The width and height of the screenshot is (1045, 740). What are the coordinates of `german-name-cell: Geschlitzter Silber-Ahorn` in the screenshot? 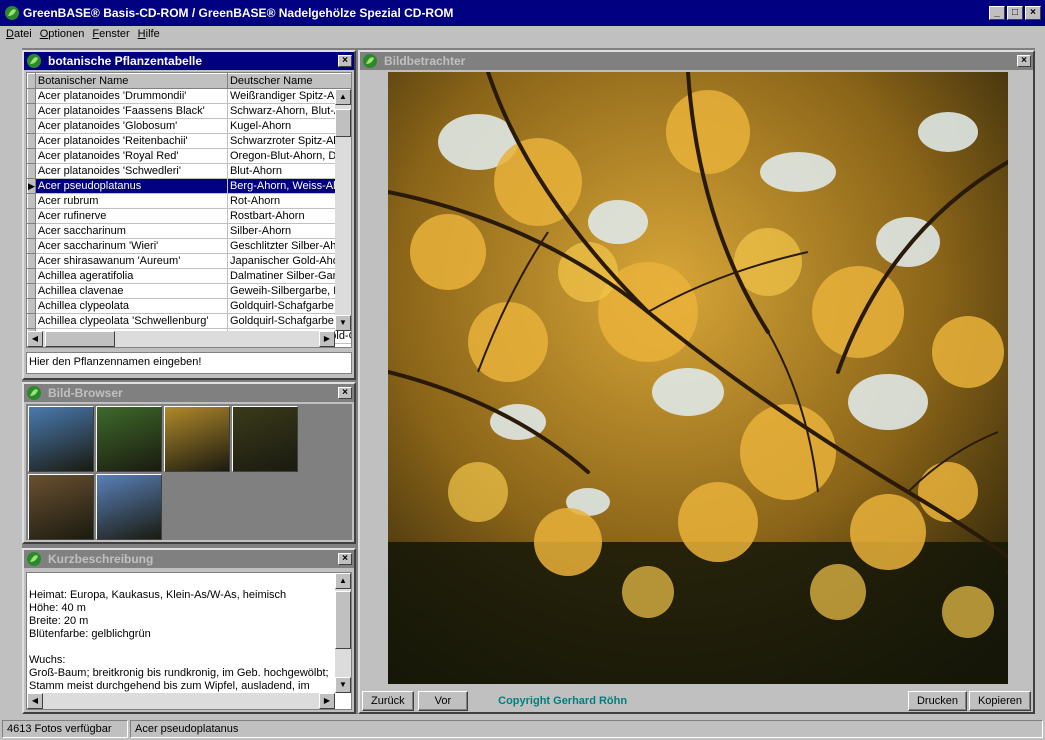 It's located at (289, 246).